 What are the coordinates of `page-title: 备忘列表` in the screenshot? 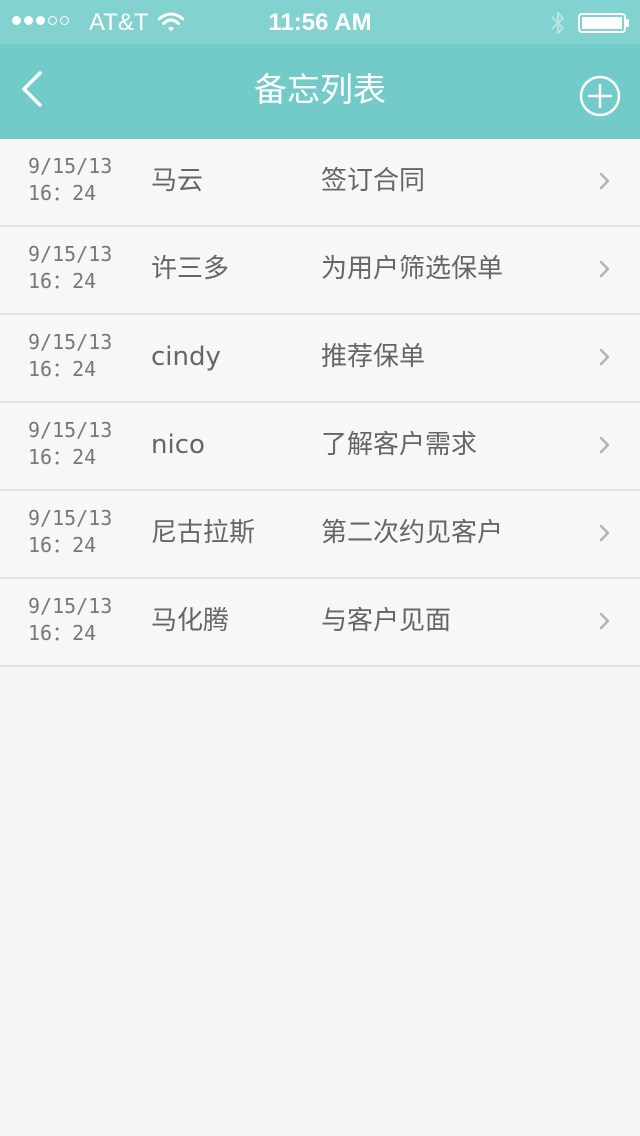 It's located at (320, 89).